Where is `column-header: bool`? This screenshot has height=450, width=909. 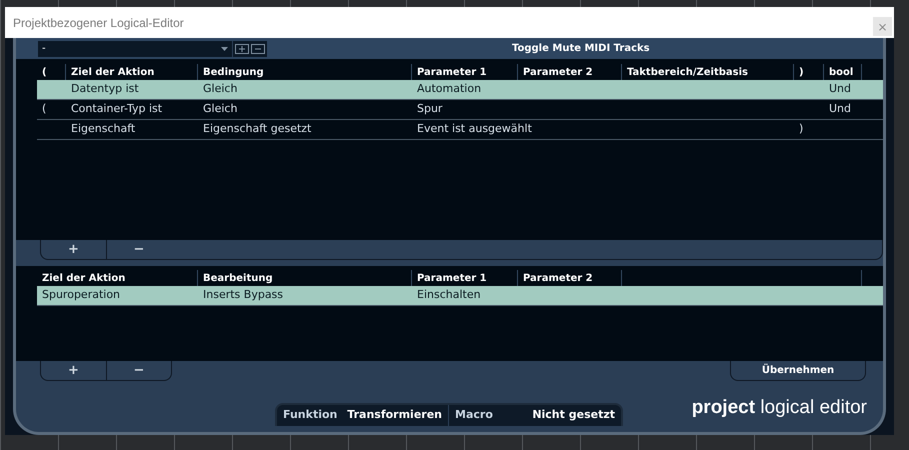 column-header: bool is located at coordinates (841, 73).